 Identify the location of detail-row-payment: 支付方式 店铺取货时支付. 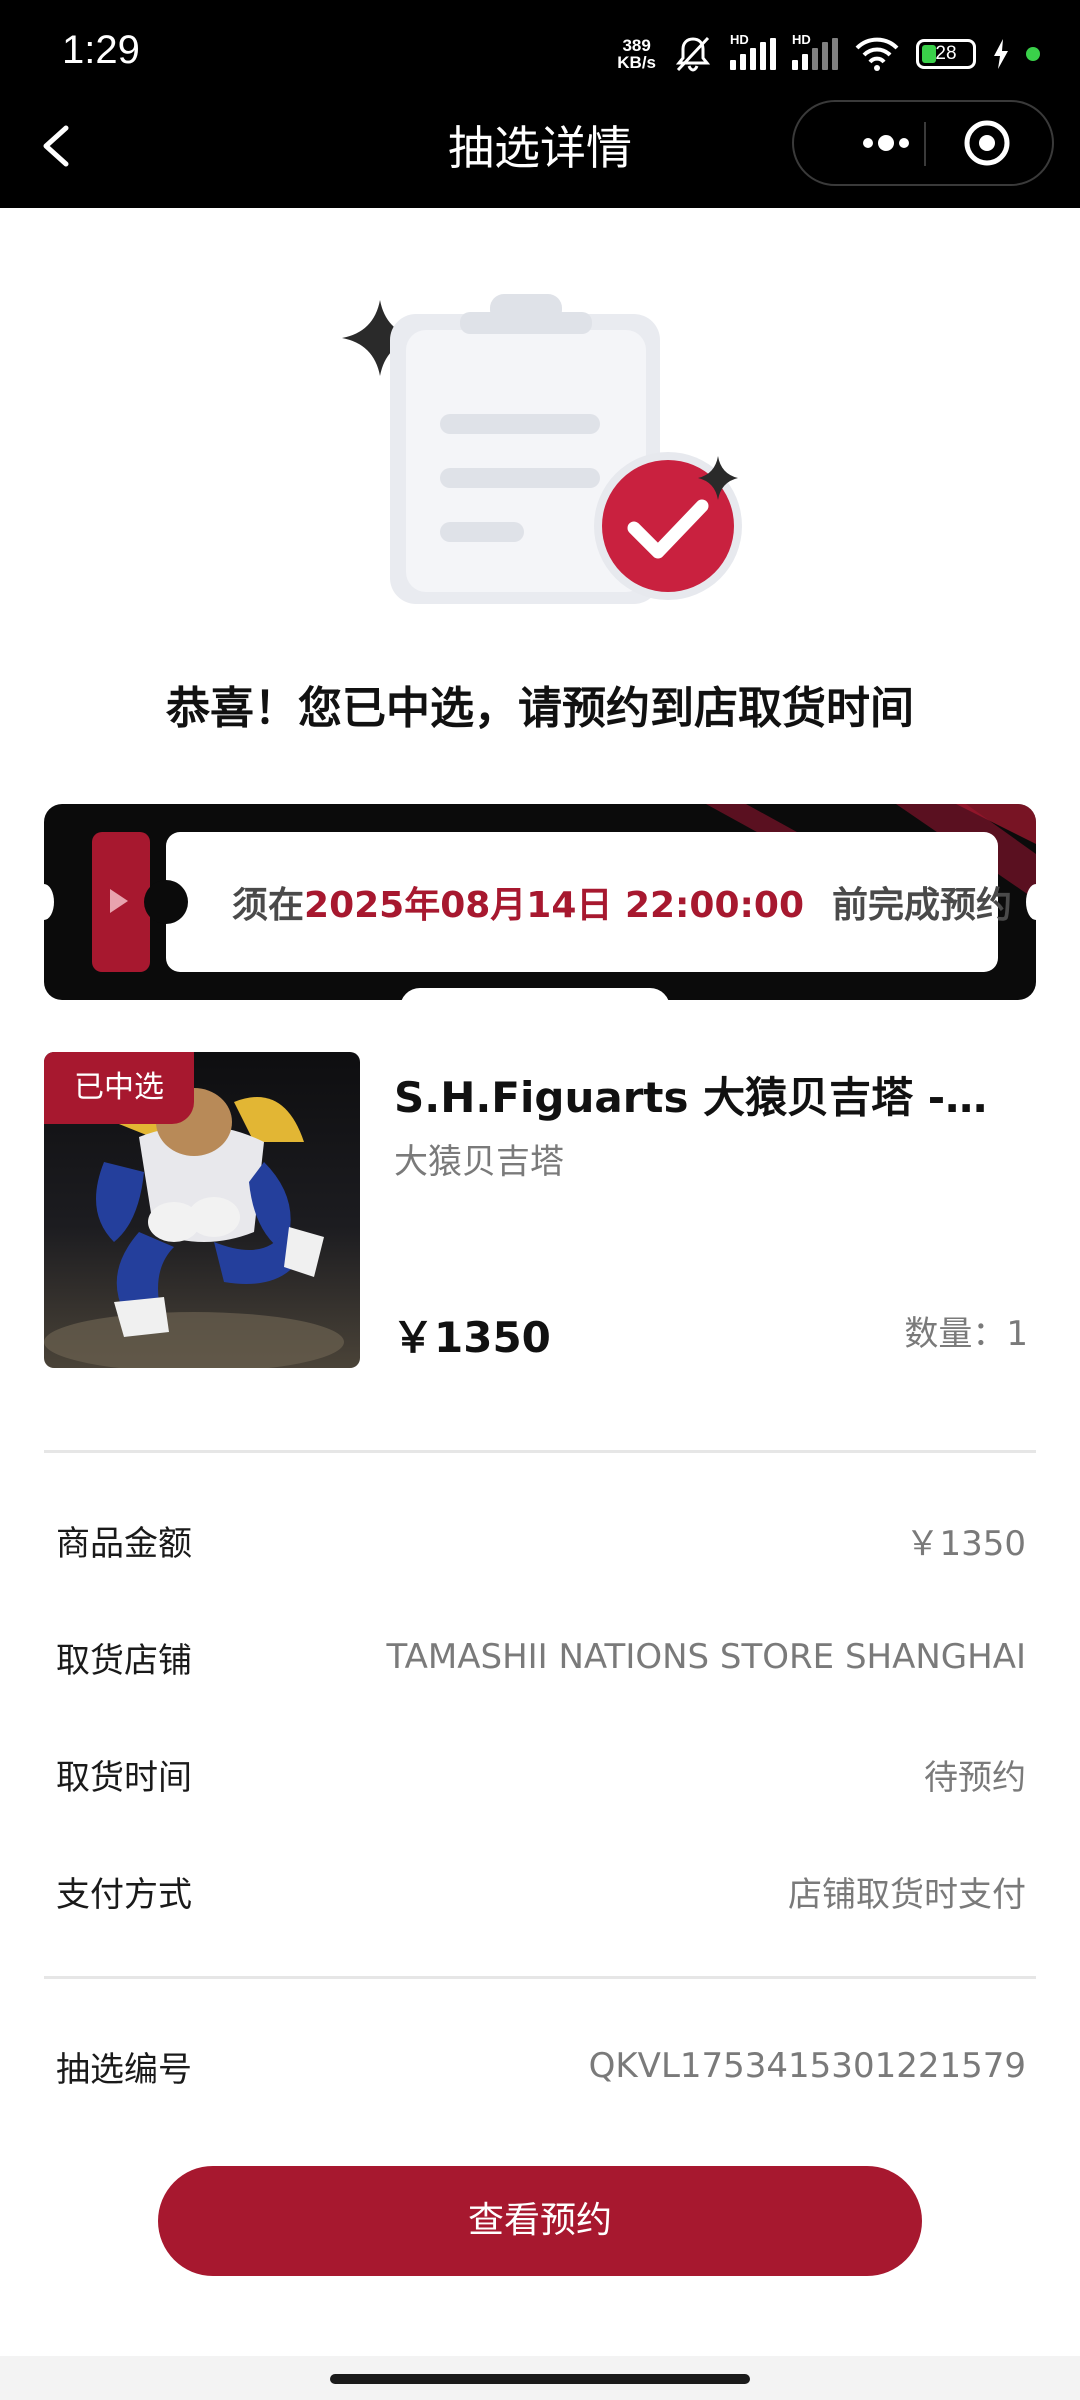
(541, 1891).